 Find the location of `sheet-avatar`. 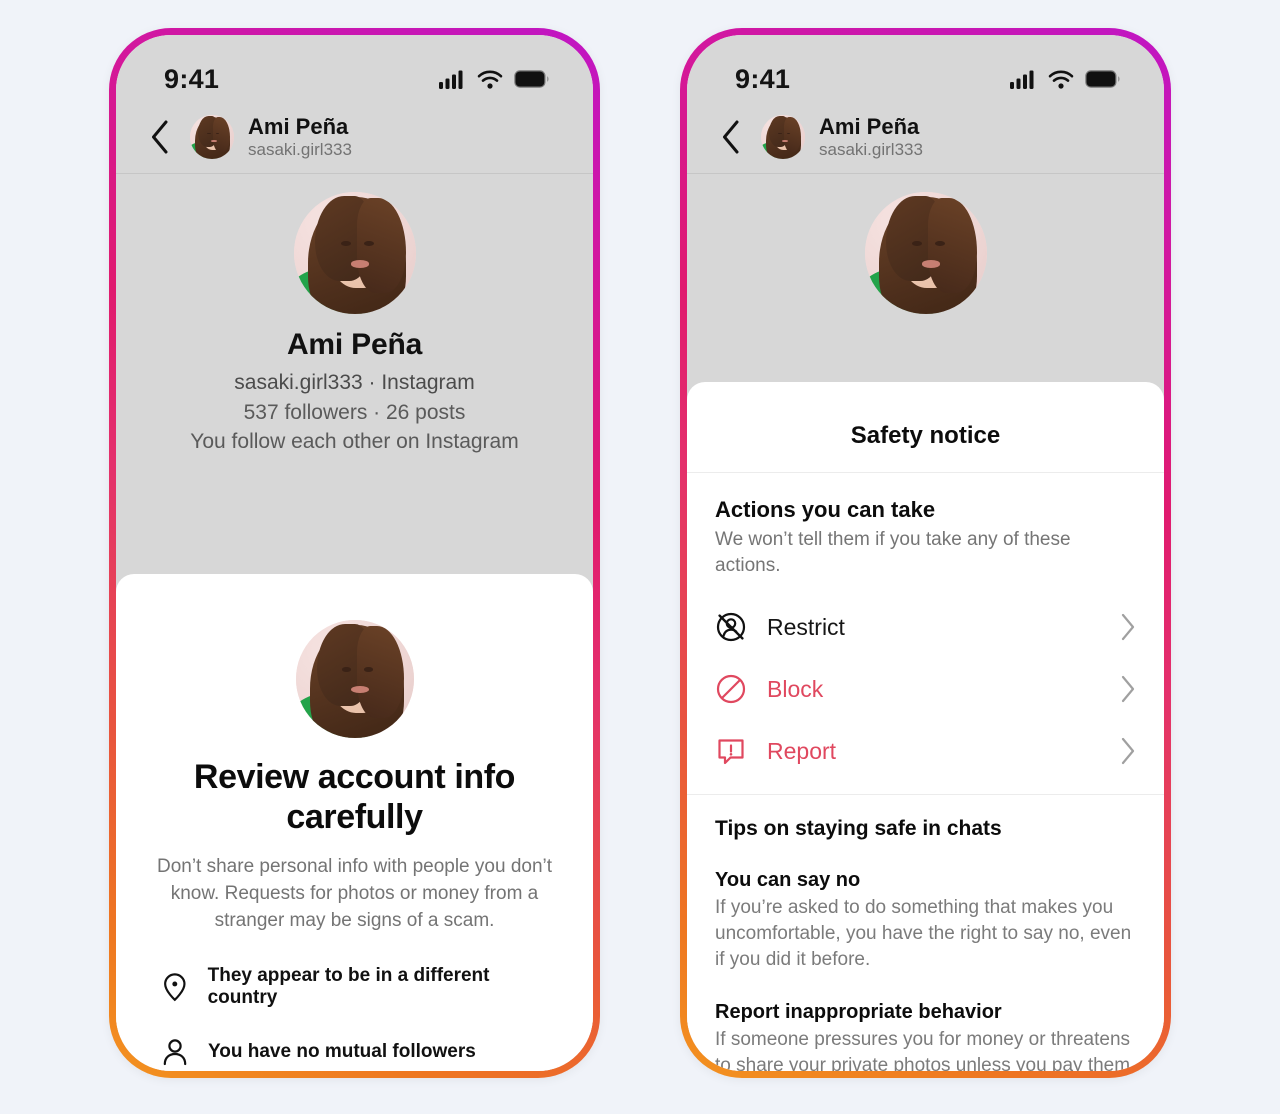

sheet-avatar is located at coordinates (354, 679).